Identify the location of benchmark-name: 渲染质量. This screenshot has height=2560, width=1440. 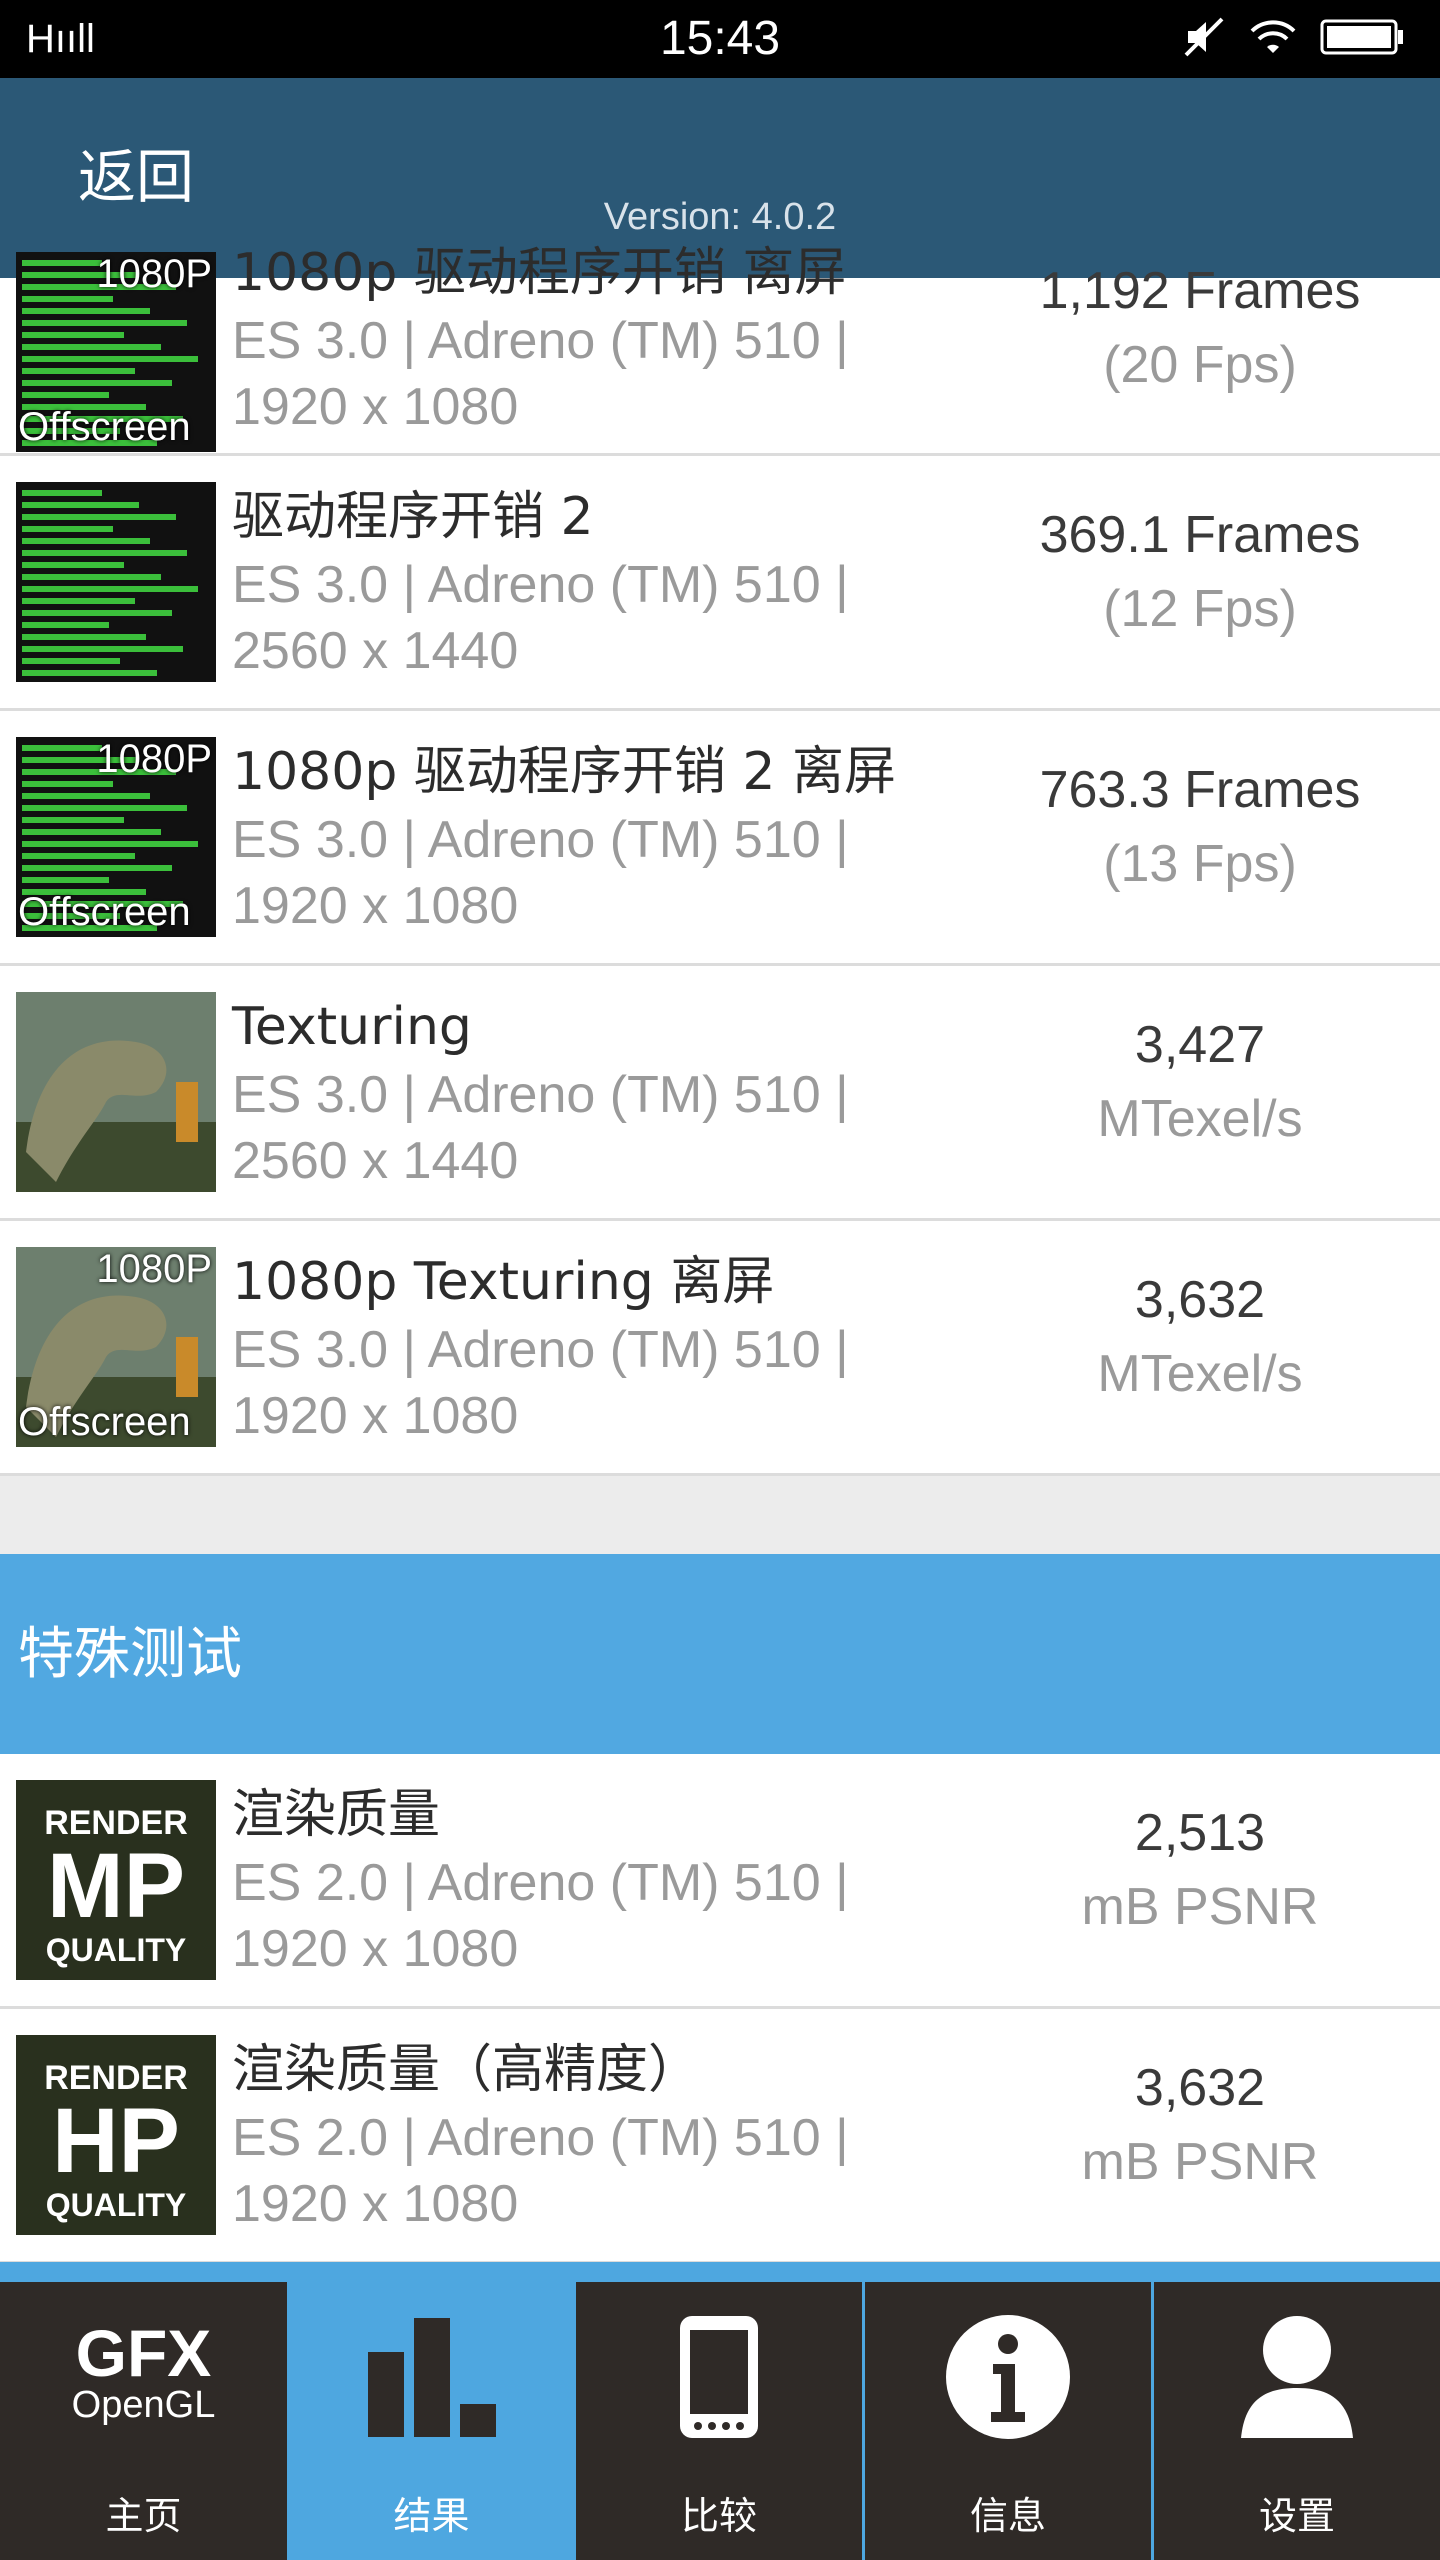
(336, 1815).